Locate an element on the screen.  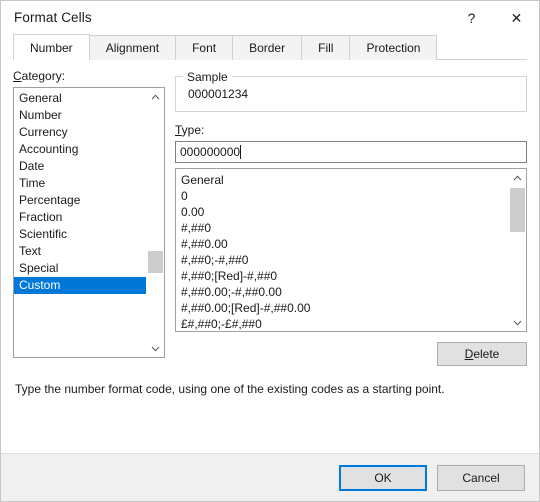
category-scroll-track is located at coordinates (155, 222).